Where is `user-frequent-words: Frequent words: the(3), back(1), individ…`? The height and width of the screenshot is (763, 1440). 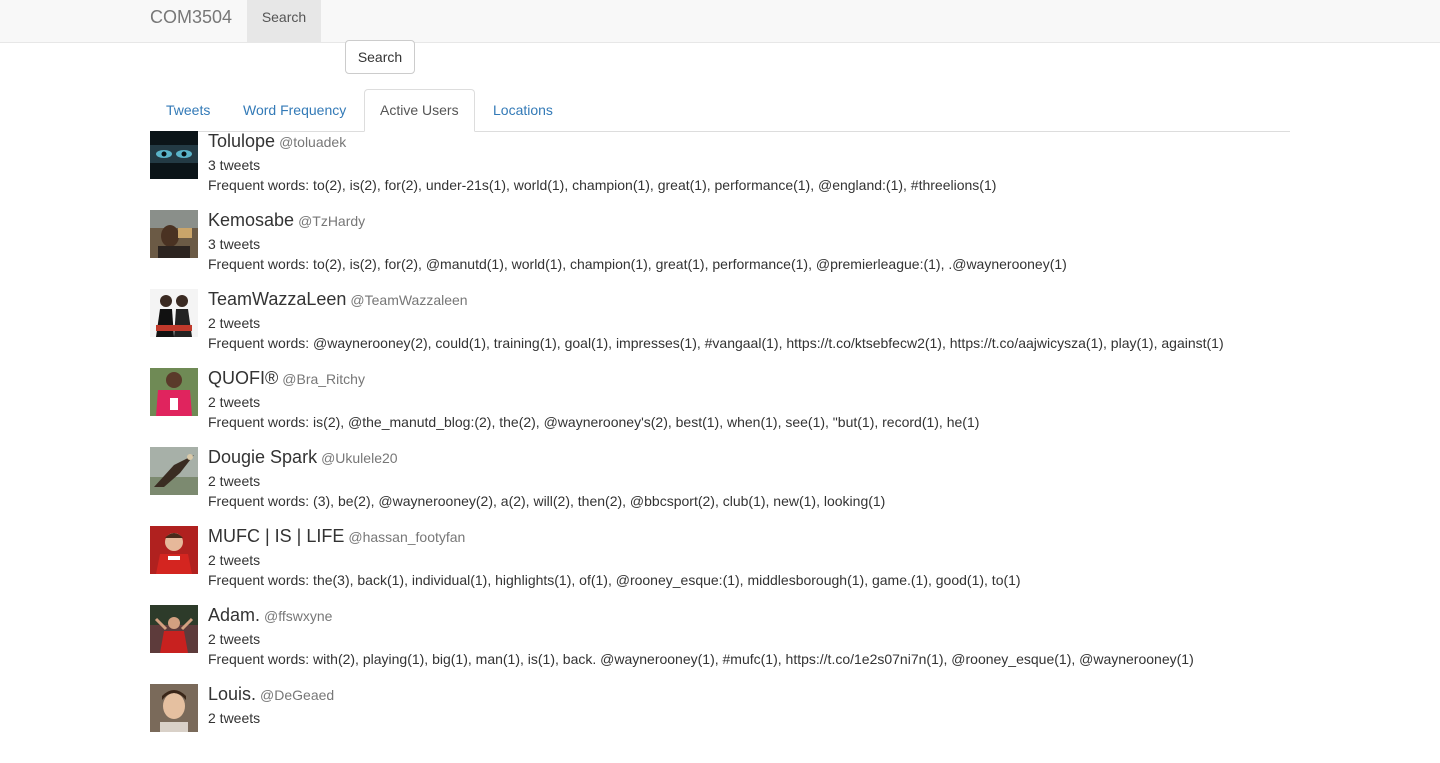 user-frequent-words: Frequent words: the(3), back(1), individ… is located at coordinates (614, 580).